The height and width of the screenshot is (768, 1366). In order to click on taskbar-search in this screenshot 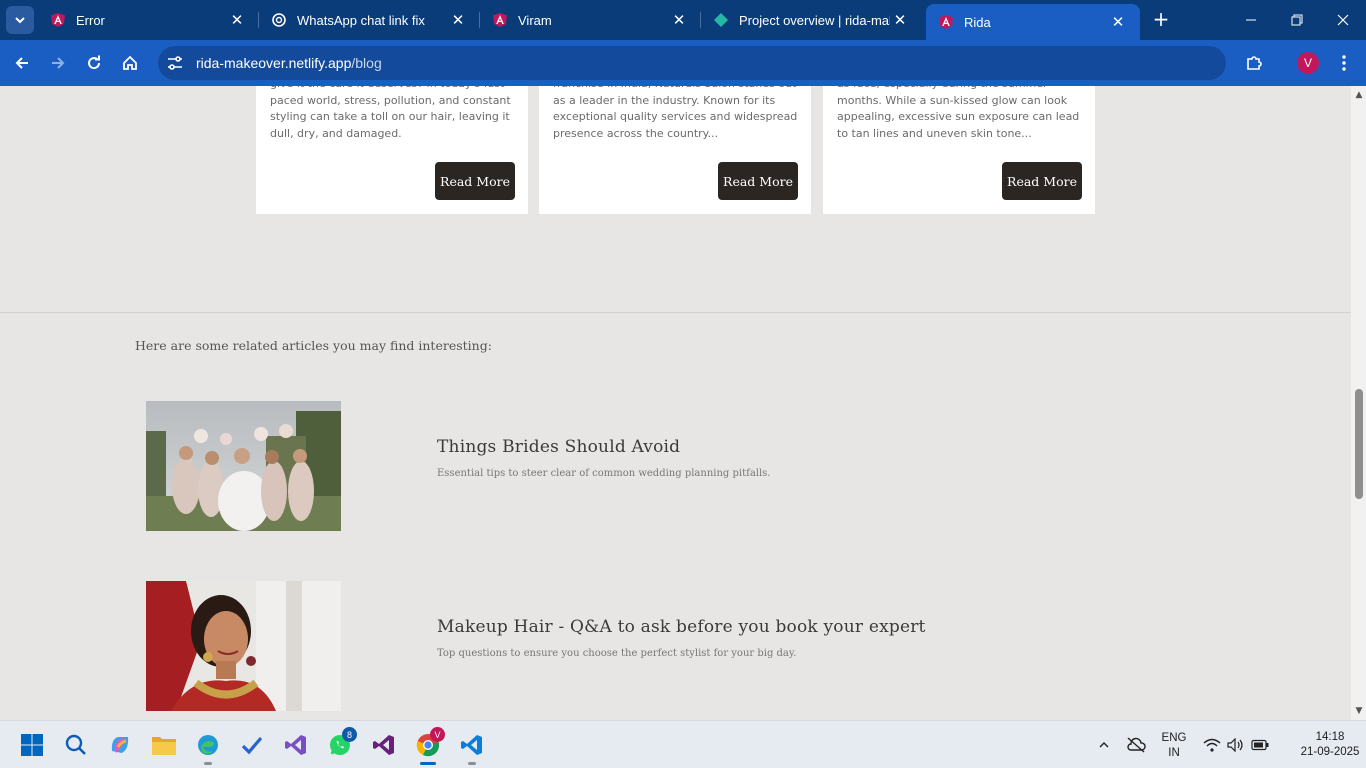, I will do `click(76, 745)`.